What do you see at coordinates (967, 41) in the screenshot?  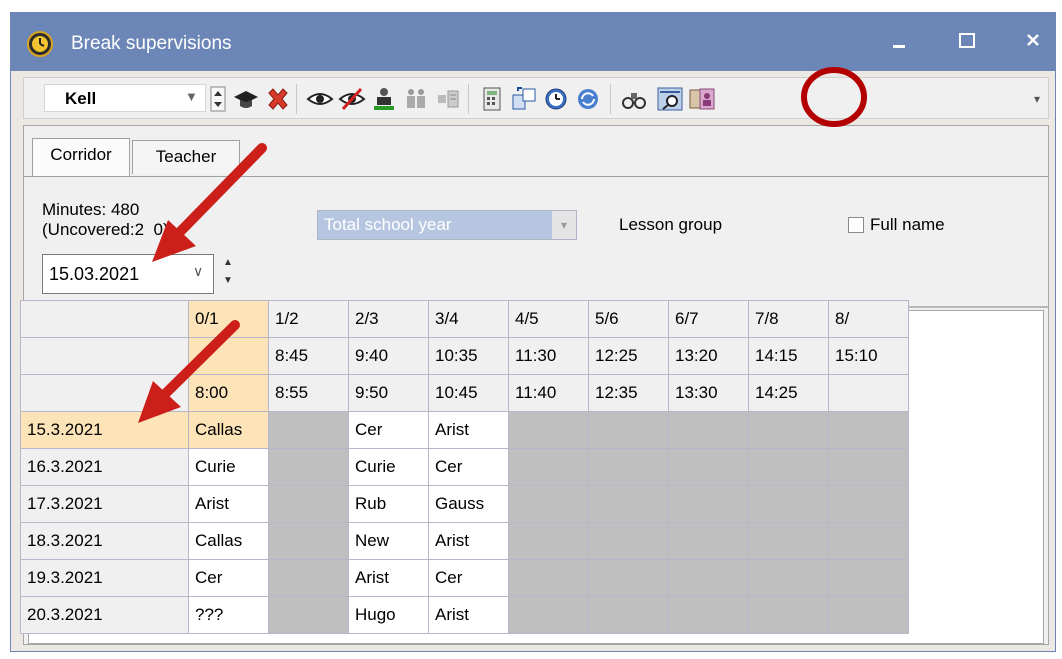 I see `maximize-icon` at bounding box center [967, 41].